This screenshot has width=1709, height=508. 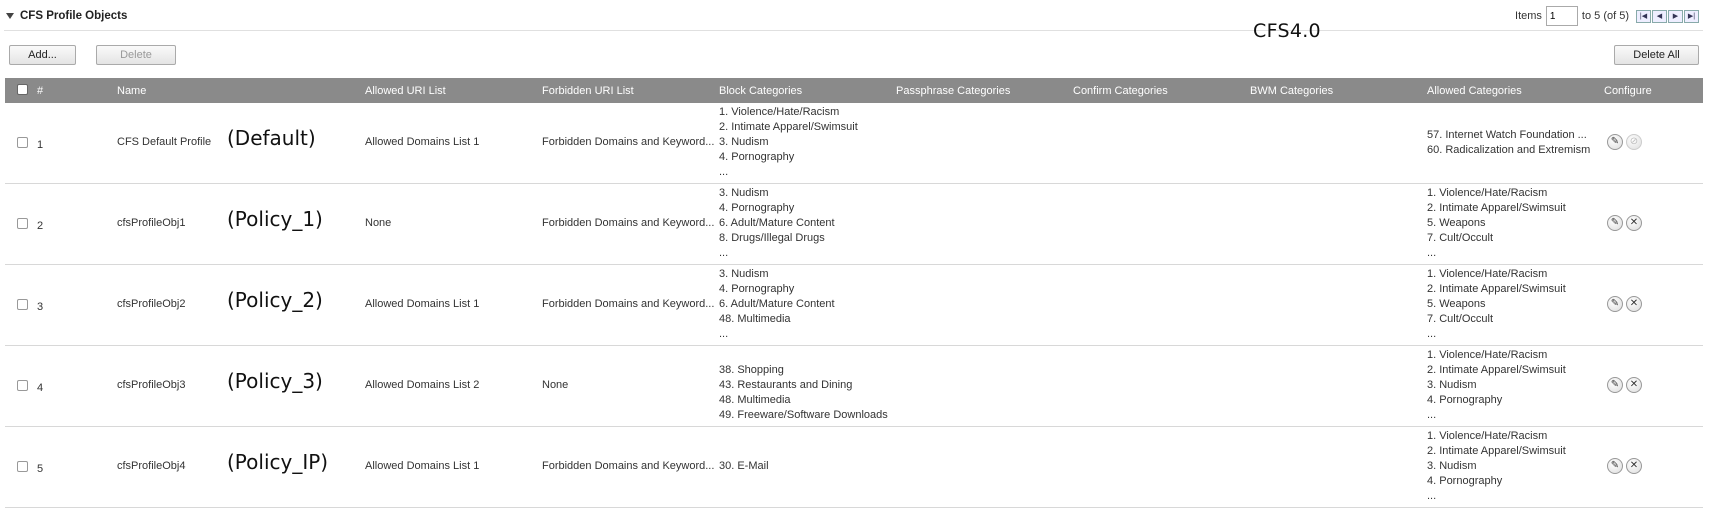 I want to click on last-page-icon: ▶|, so click(x=1691, y=16).